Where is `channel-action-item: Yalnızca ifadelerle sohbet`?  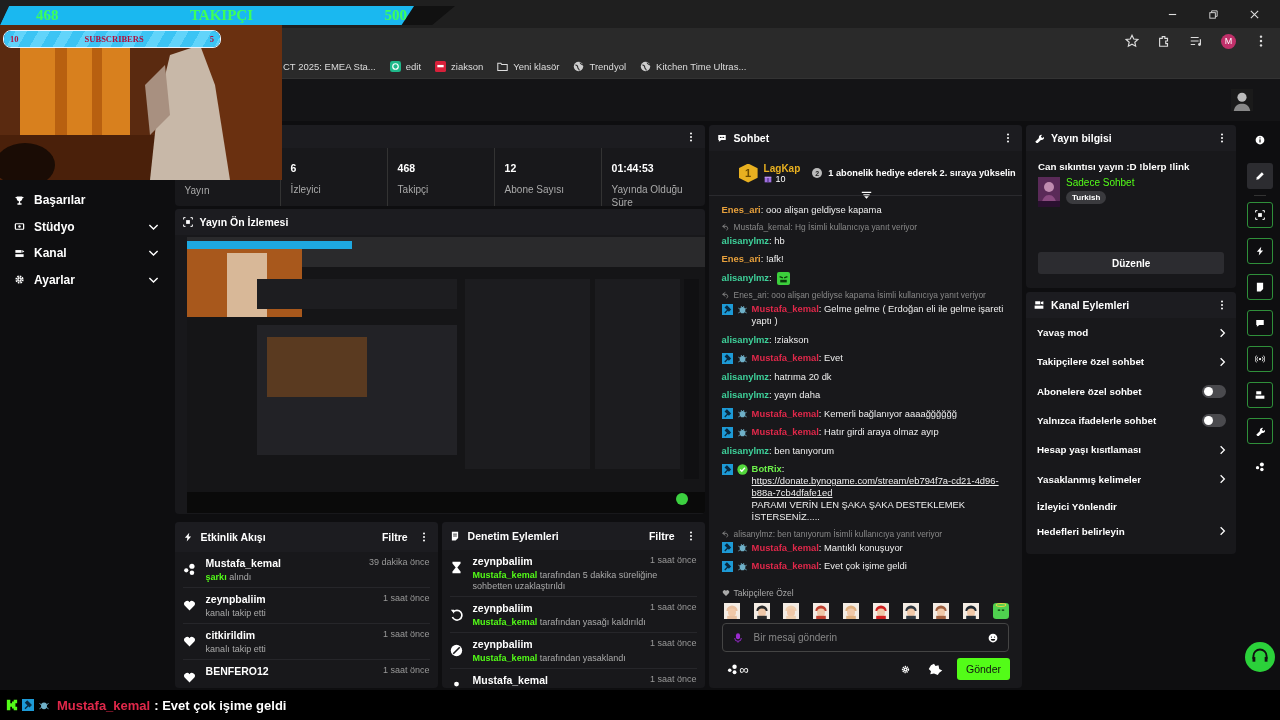
channel-action-item: Yalnızca ifadelerle sohbet is located at coordinates (1131, 420).